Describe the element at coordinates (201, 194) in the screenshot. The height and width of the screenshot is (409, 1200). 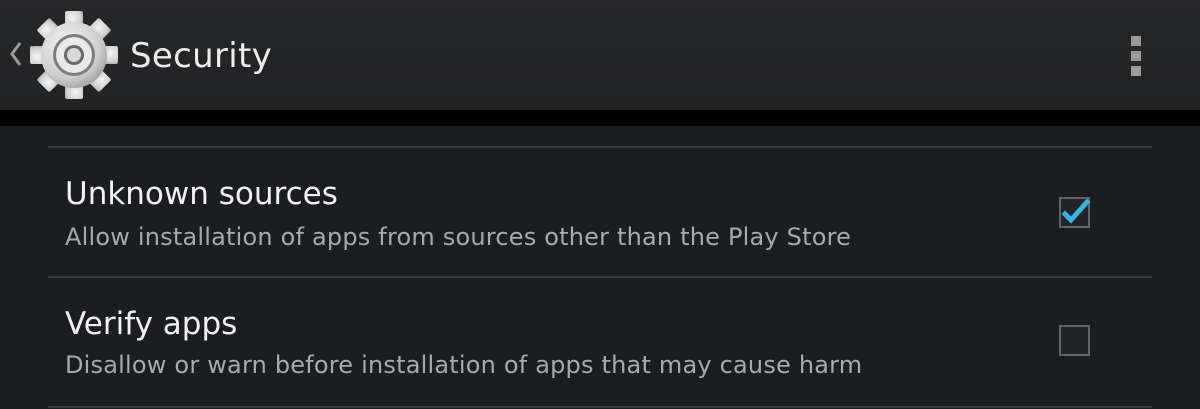
I see `preference-title: Unknown sources` at that location.